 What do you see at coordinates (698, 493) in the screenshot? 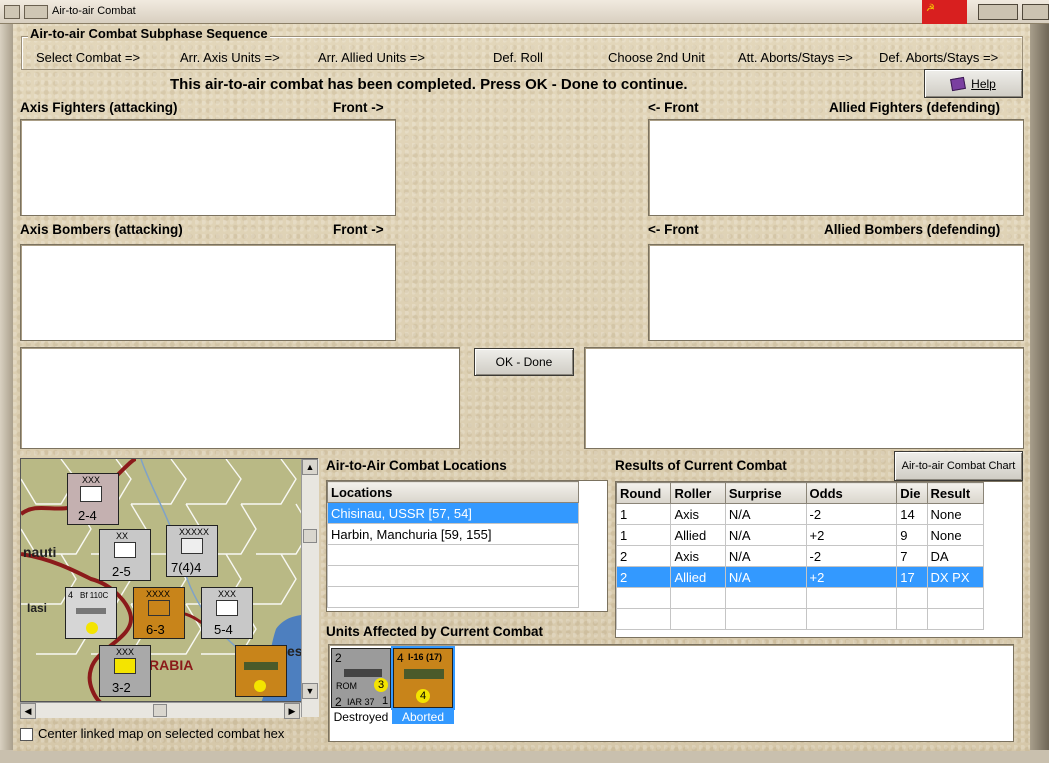
I see `col-roller: Roller` at bounding box center [698, 493].